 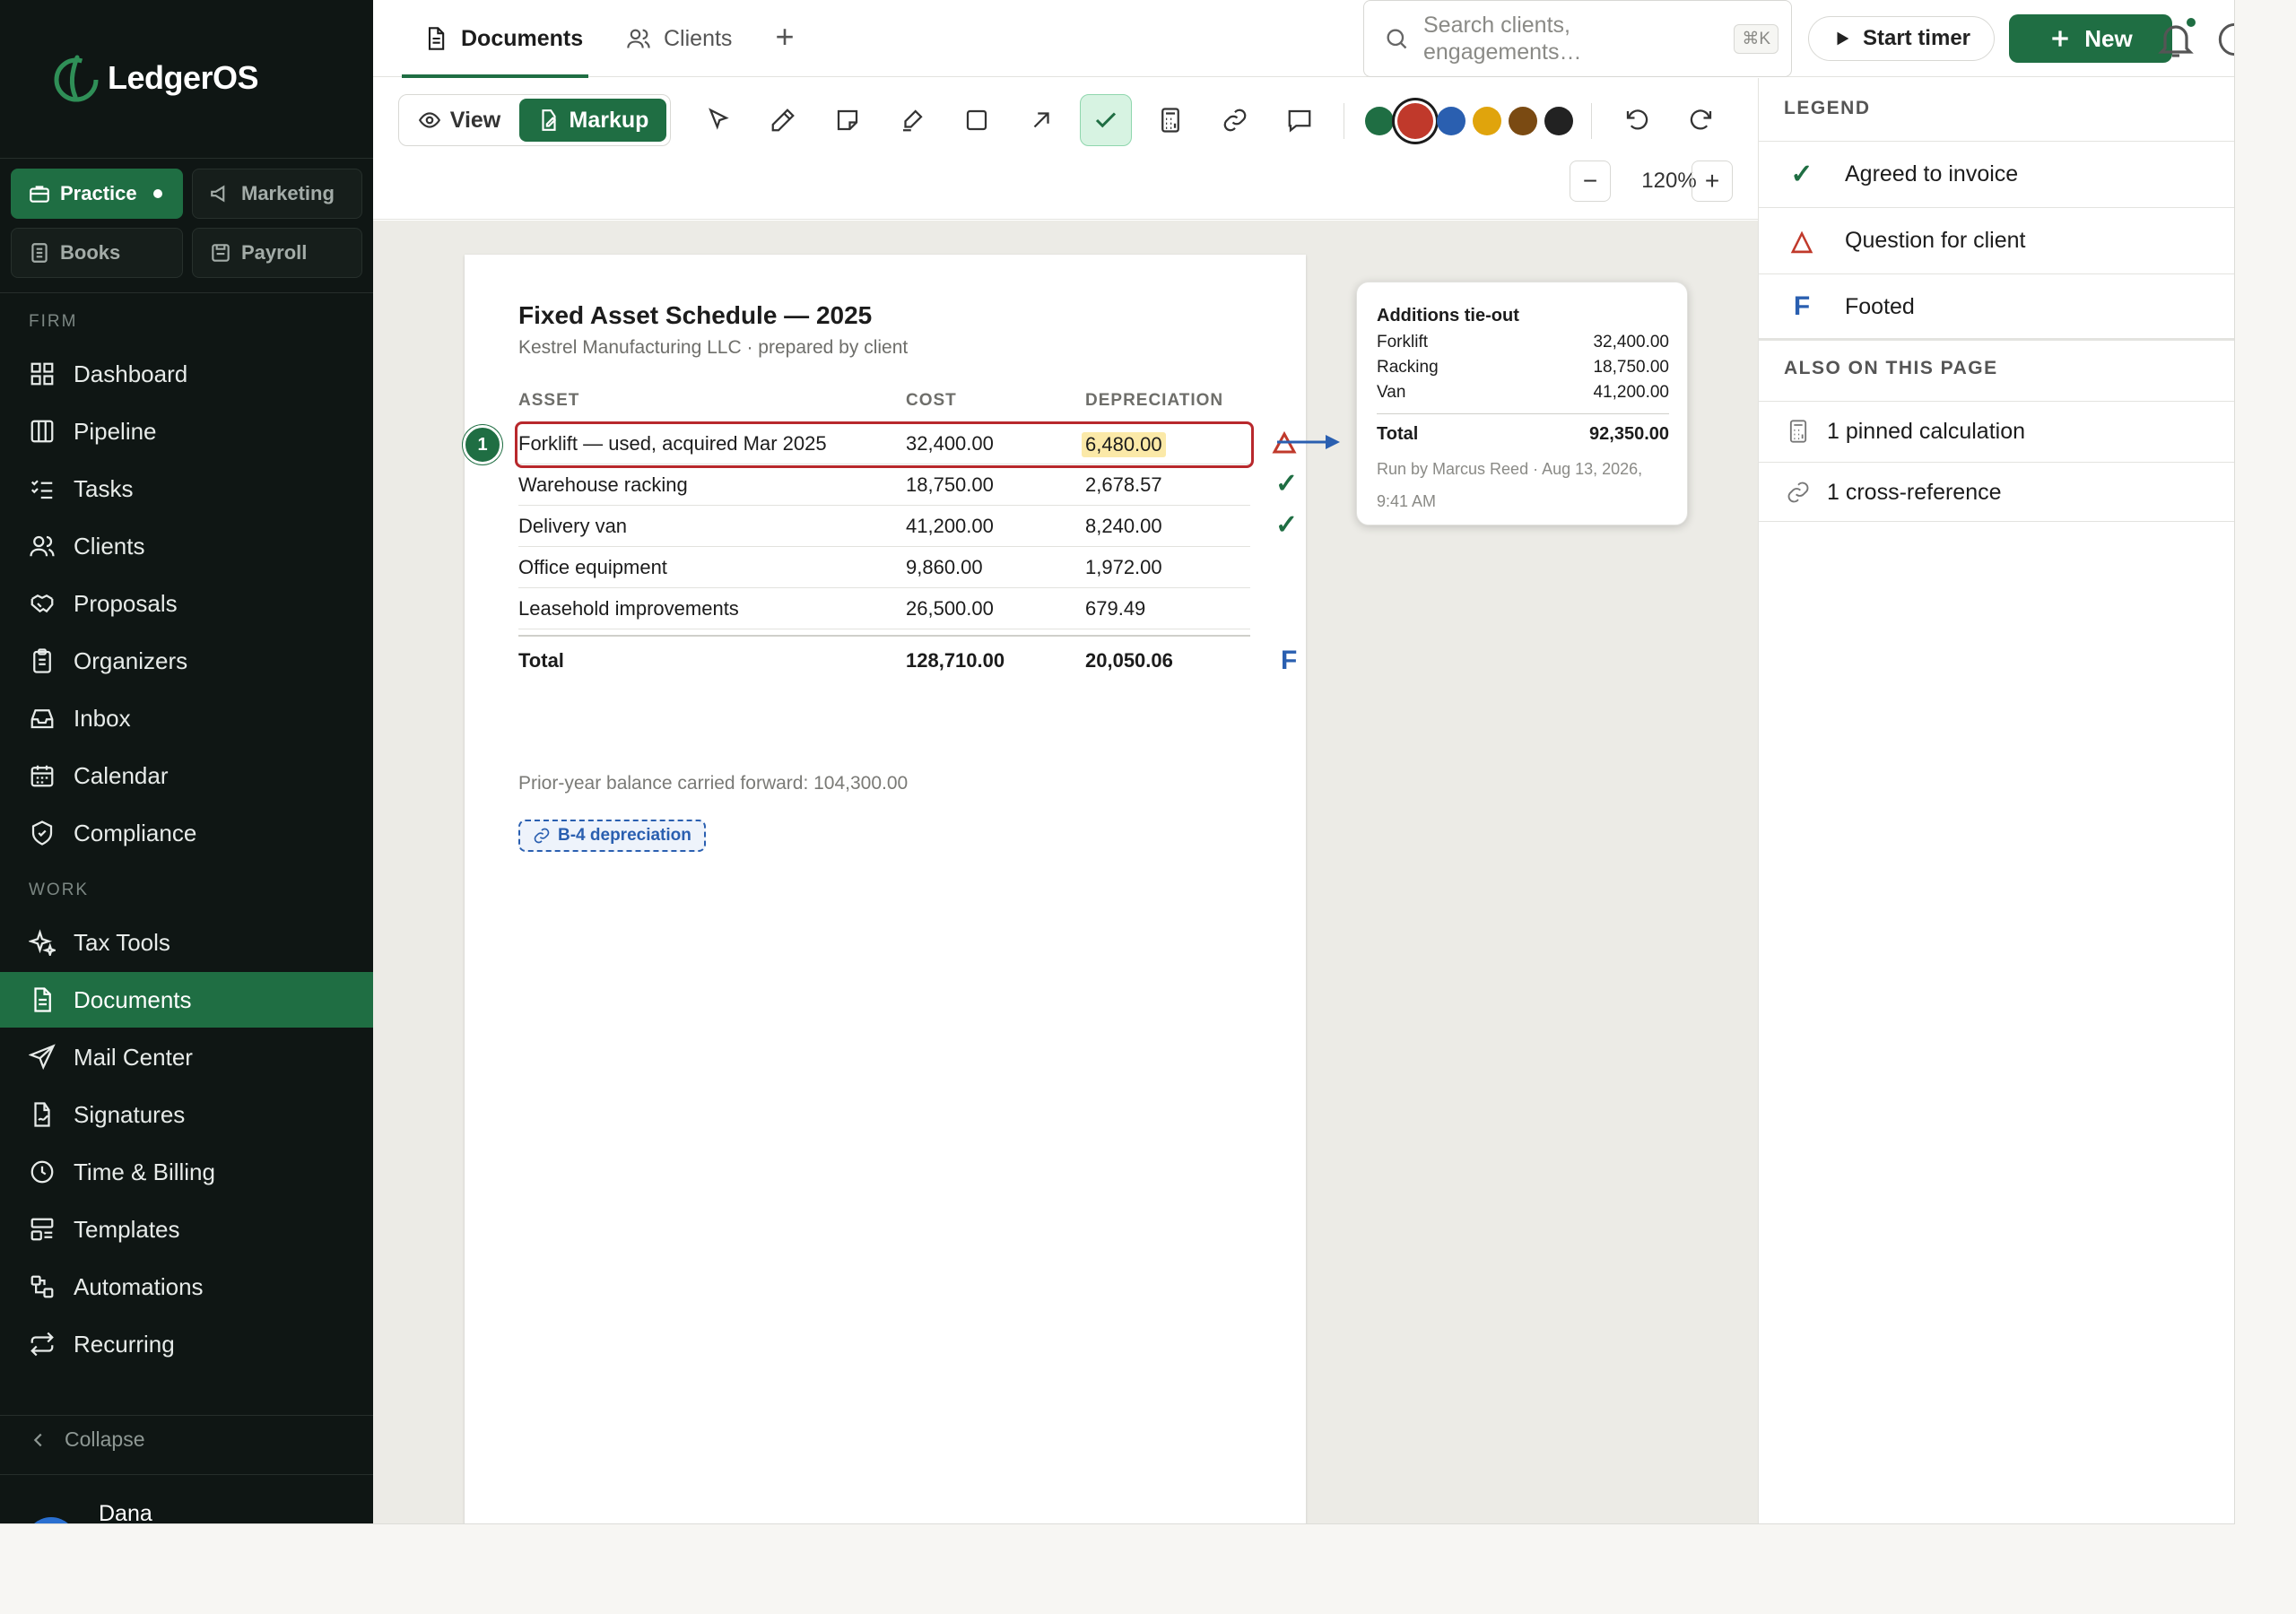 What do you see at coordinates (1901, 38) in the screenshot?
I see `start-timer-button: Start timer` at bounding box center [1901, 38].